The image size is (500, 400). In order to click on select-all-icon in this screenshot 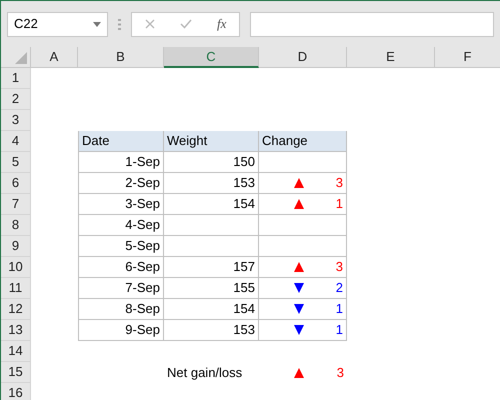, I will do `click(21, 58)`.